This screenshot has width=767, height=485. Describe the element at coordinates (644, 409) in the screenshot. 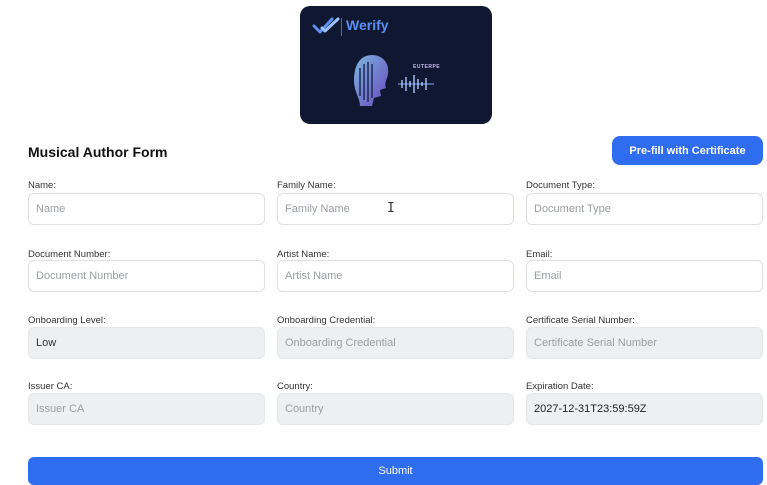

I see `expiration-date-input` at that location.